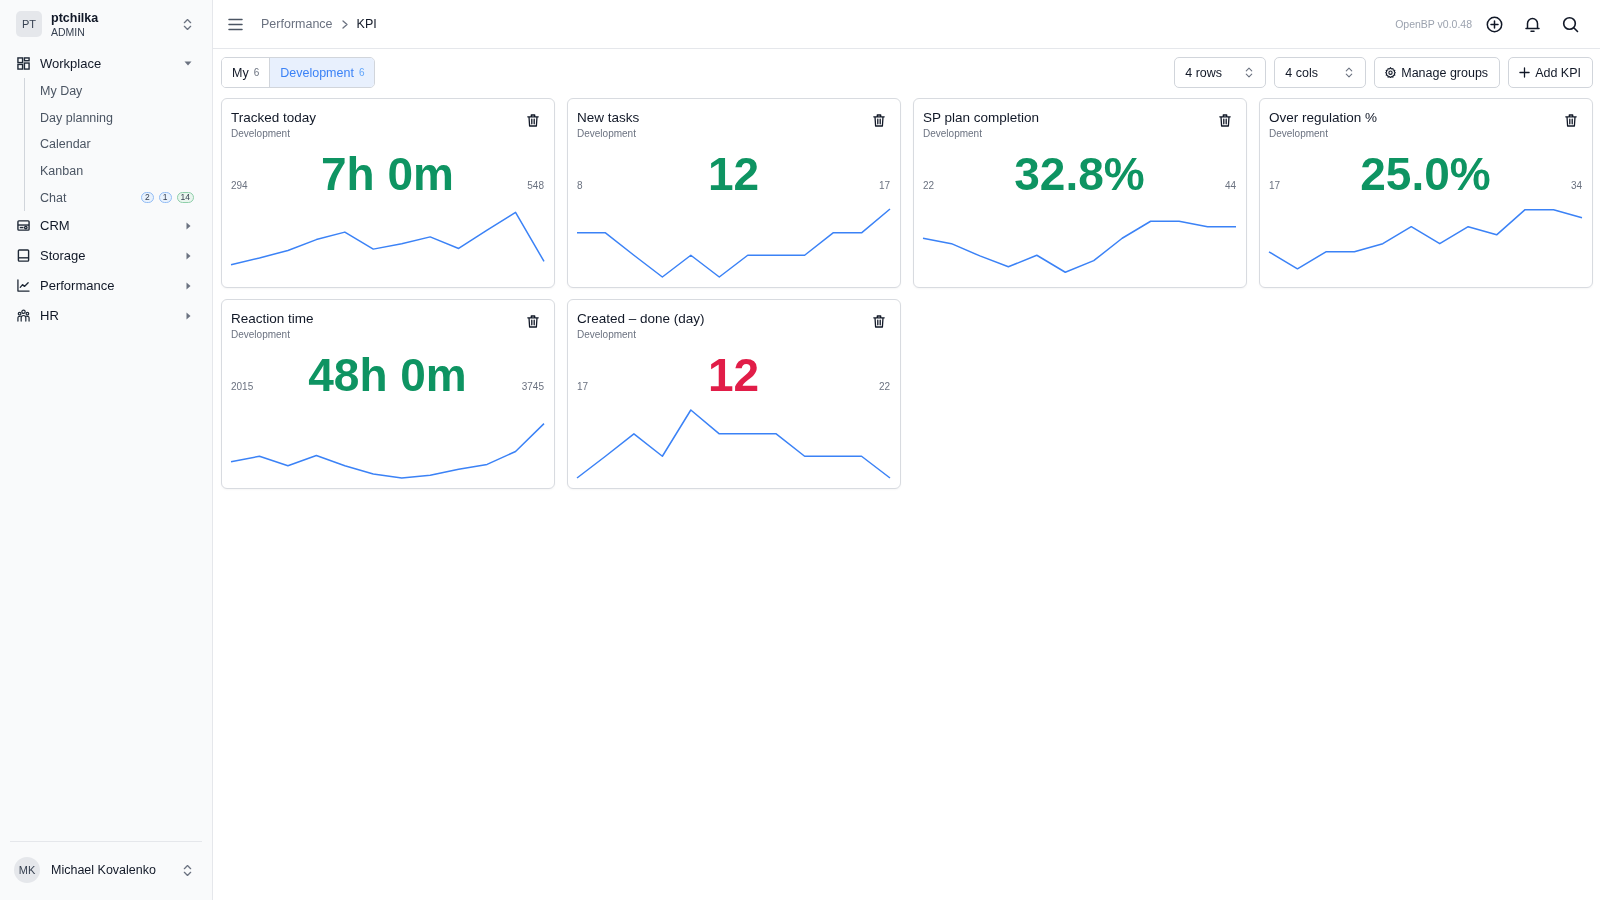 This screenshot has height=900, width=1600. I want to click on nav-subitem: Chat 2 1 14, so click(118, 197).